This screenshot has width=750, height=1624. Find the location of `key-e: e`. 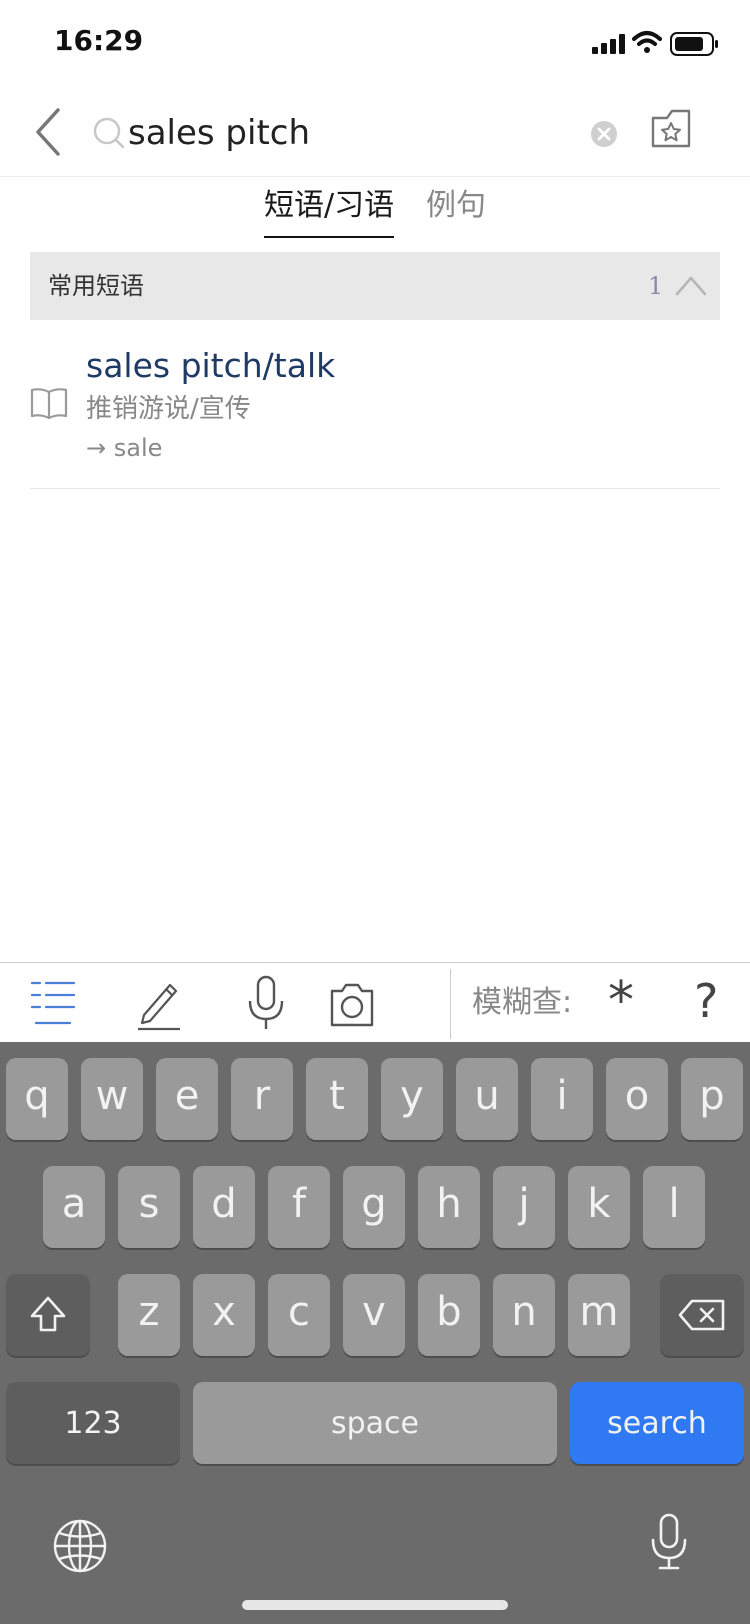

key-e: e is located at coordinates (187, 1099).